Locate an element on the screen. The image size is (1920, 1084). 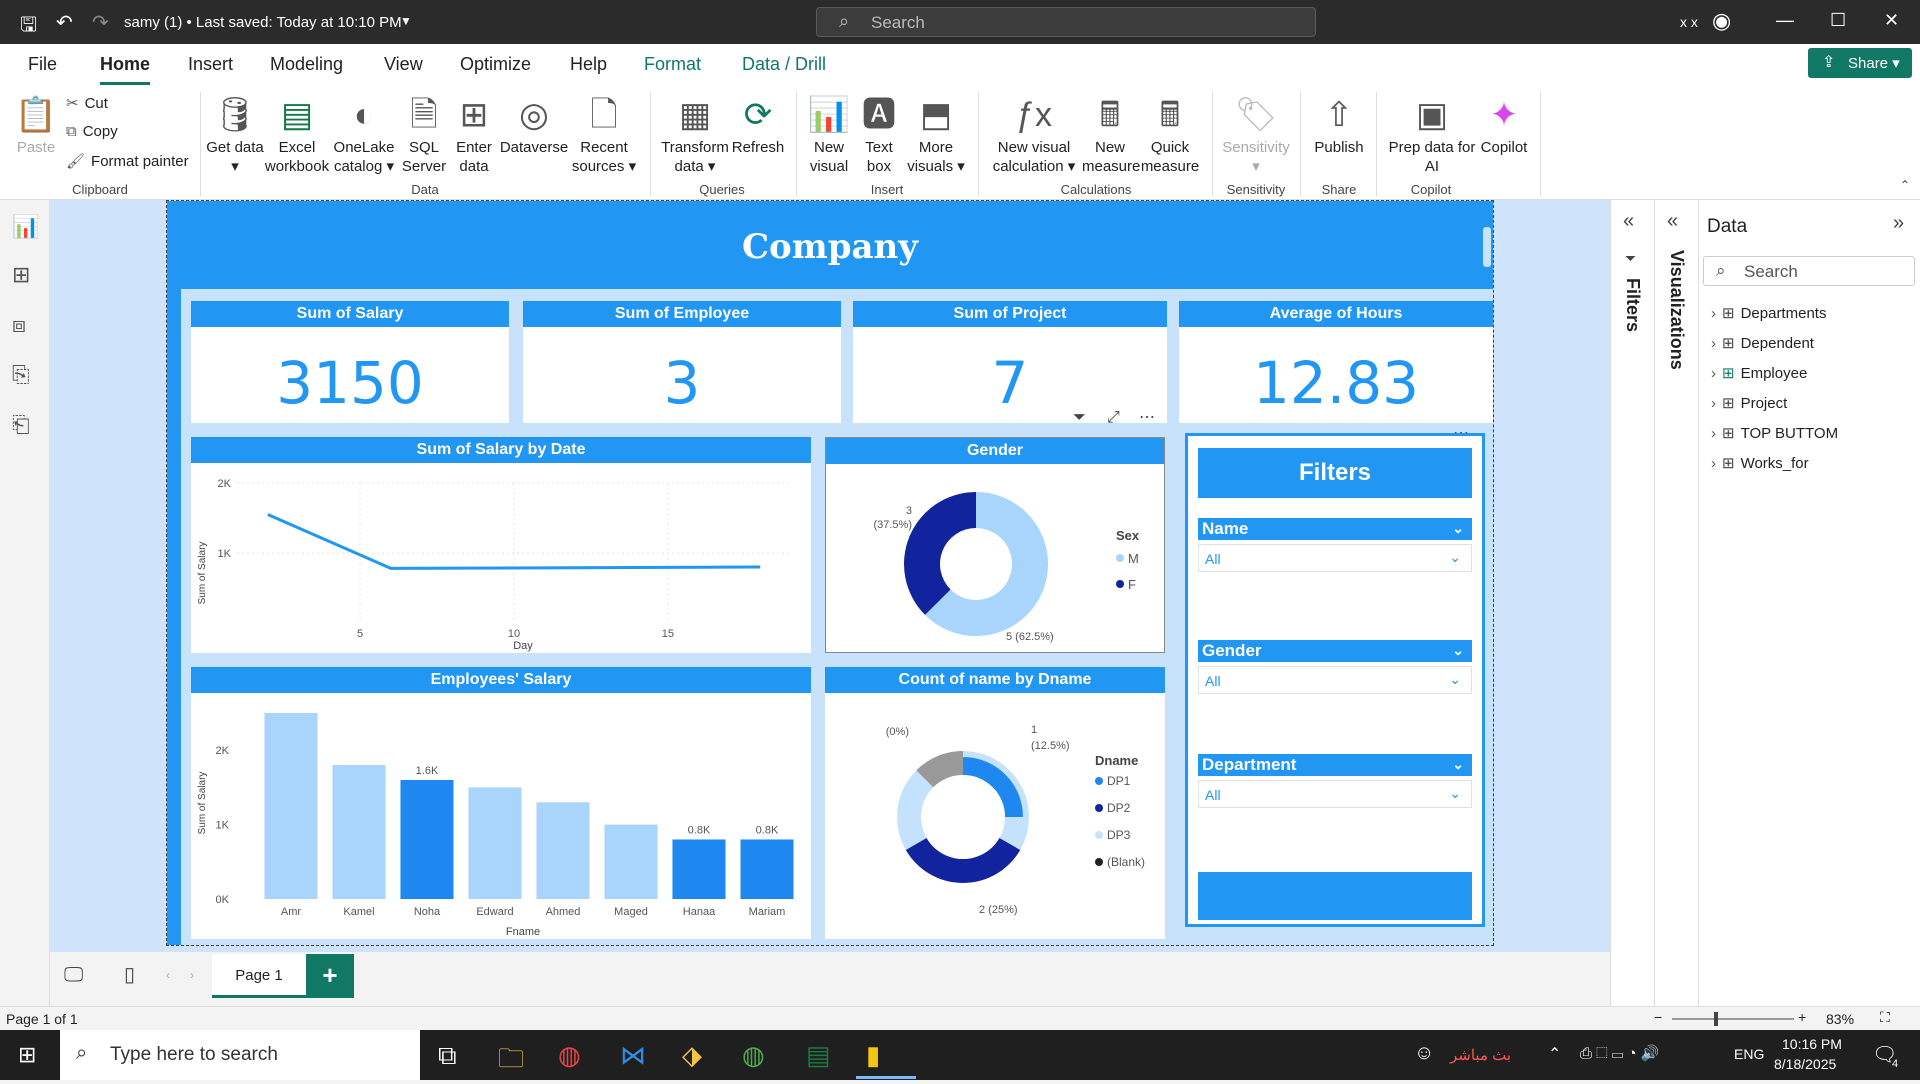
tab-help: Help is located at coordinates (588, 64).